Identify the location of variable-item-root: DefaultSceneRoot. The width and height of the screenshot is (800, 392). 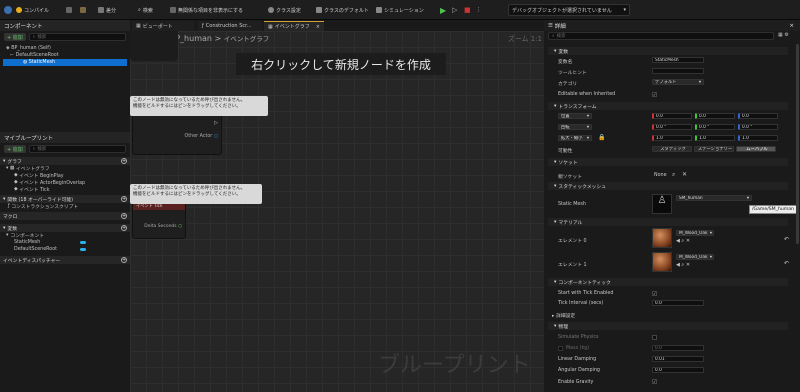
(65, 249).